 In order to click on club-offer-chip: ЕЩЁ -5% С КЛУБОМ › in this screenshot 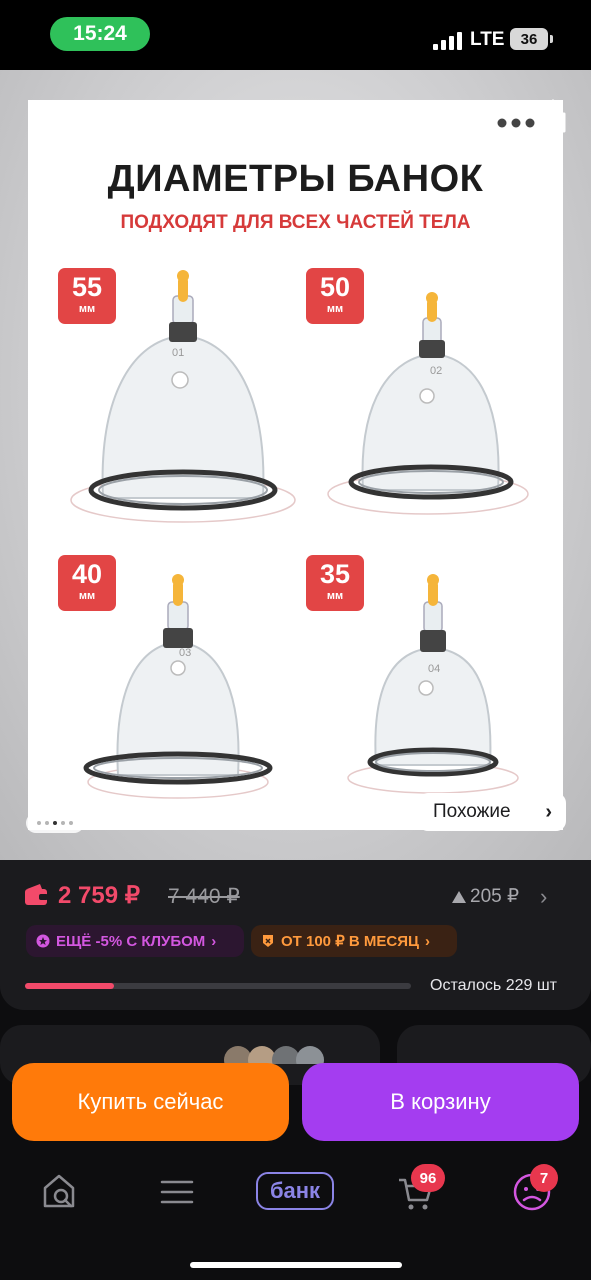, I will do `click(135, 941)`.